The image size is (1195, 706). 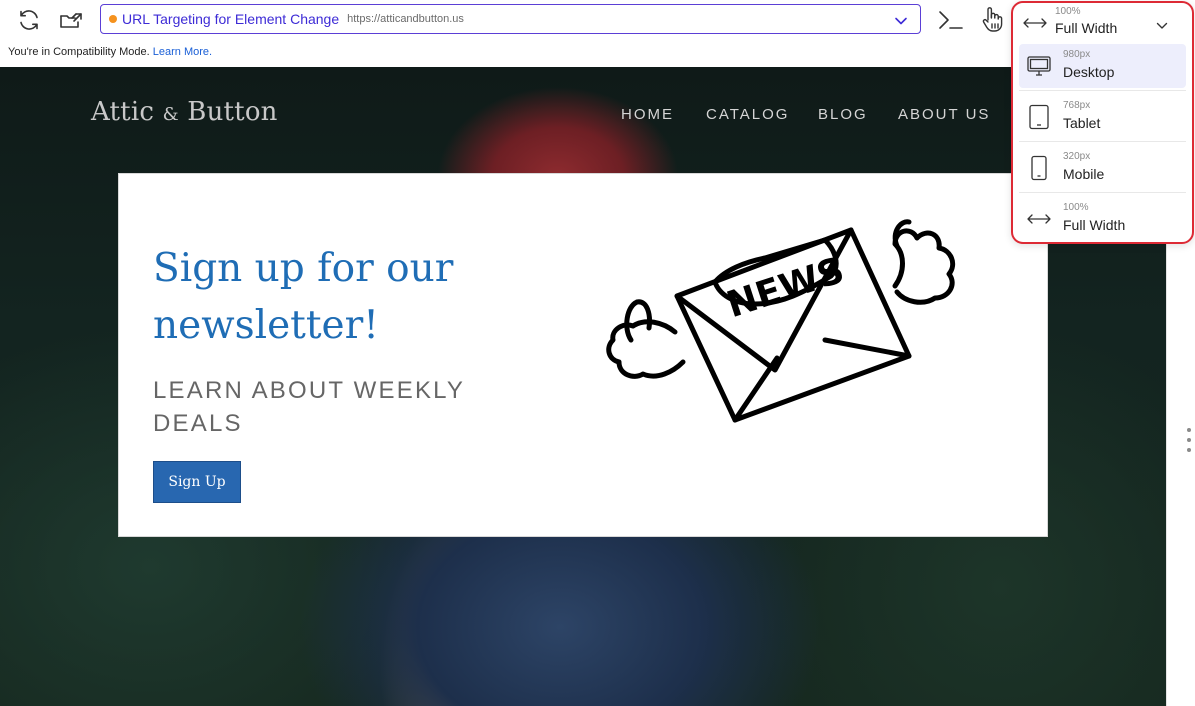 I want to click on viewport-option-desktop: 980px Desktop, so click(x=1102, y=66).